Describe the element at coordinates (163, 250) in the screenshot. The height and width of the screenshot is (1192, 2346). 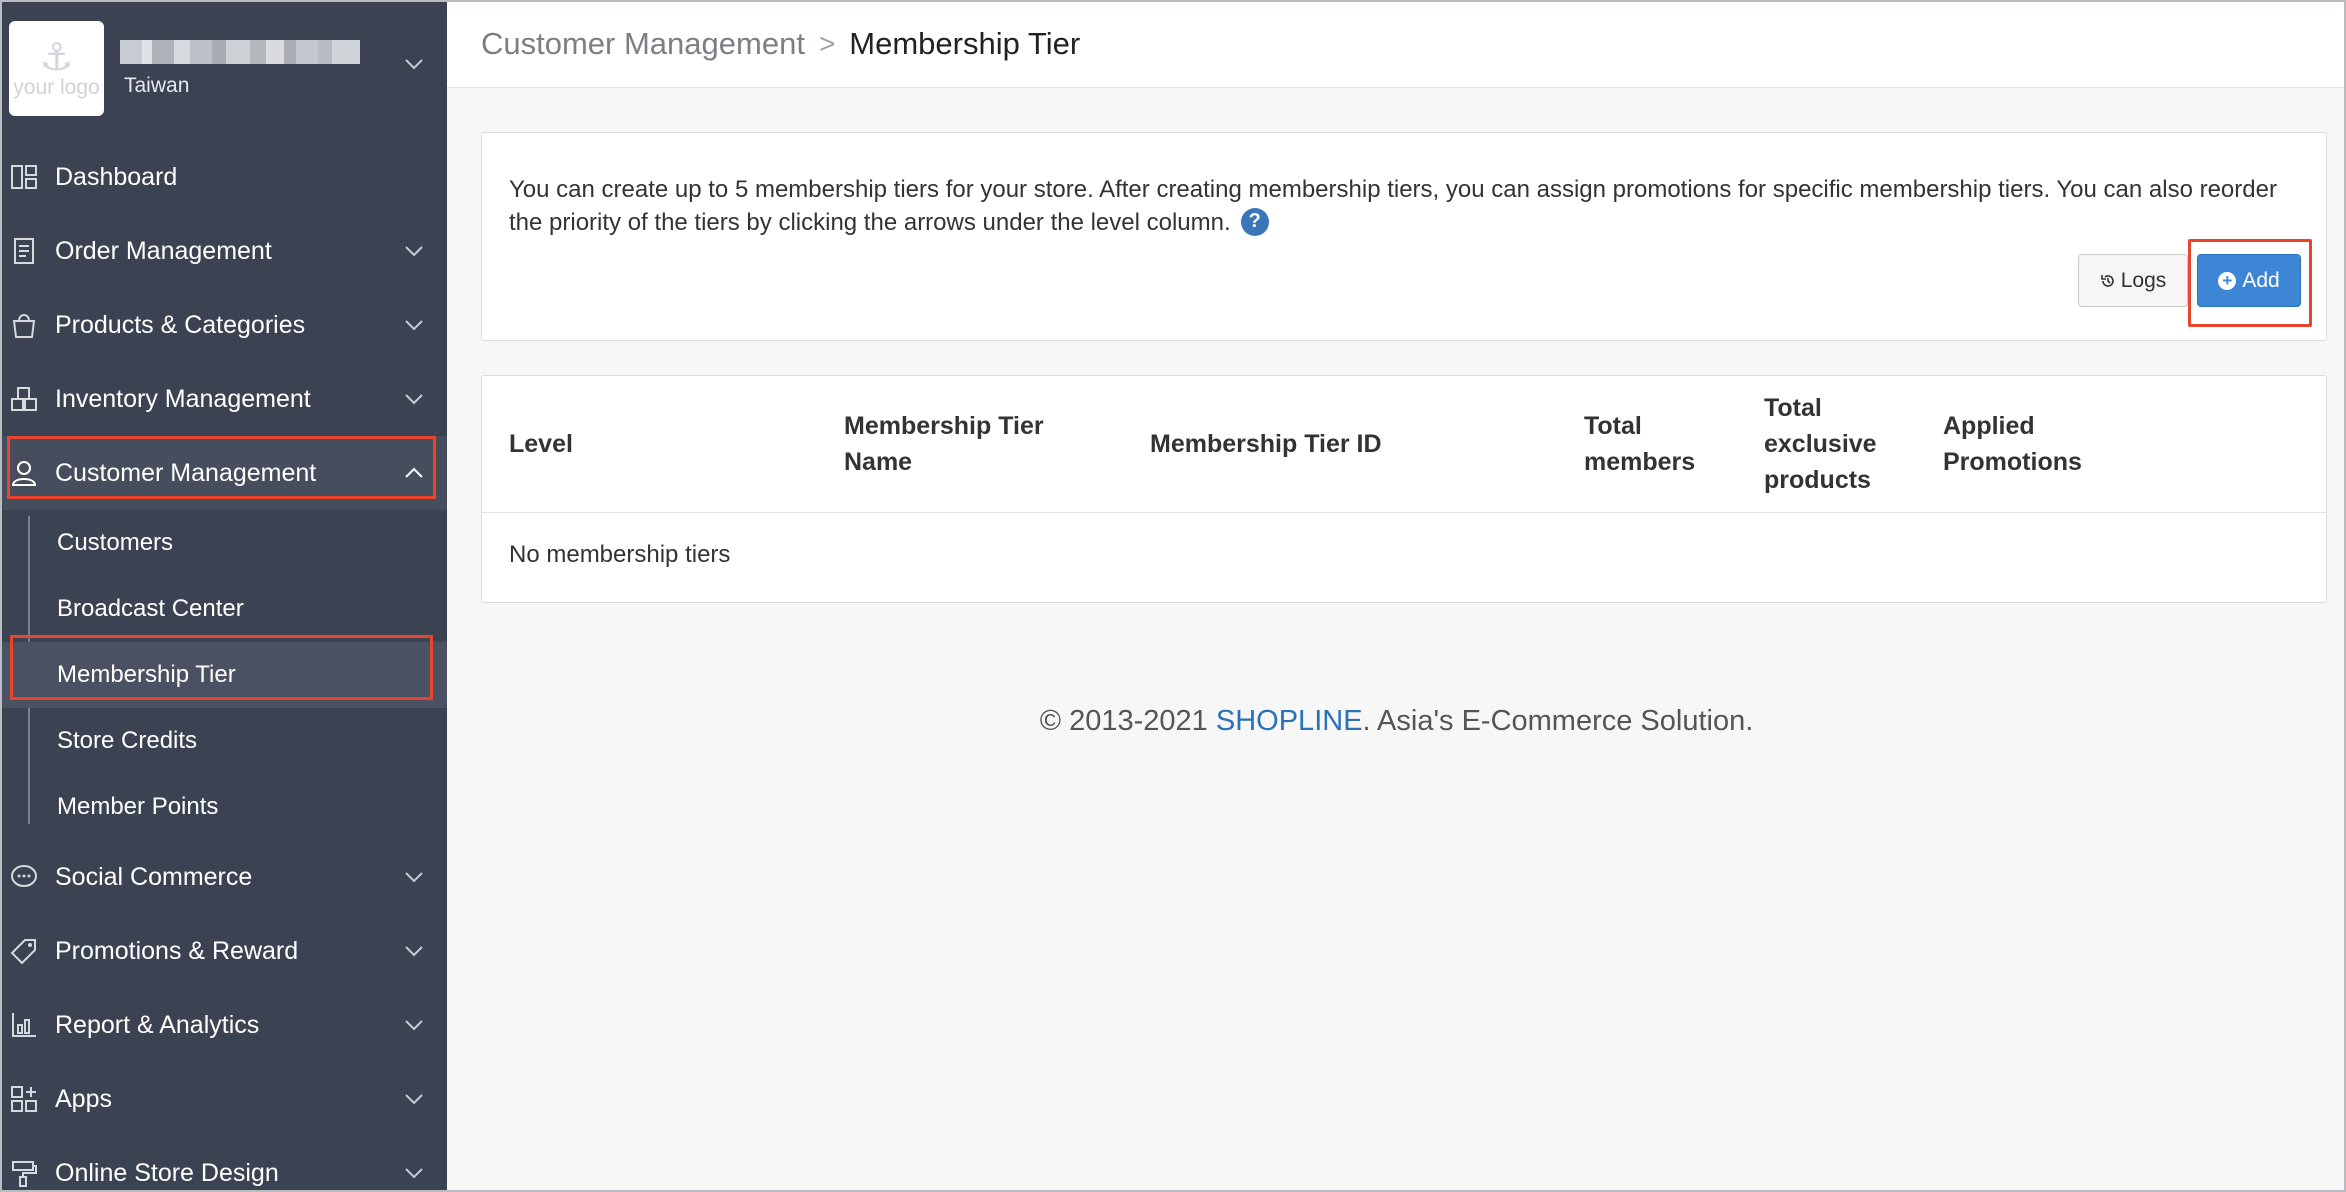
I see `nav-label: Order Management` at that location.